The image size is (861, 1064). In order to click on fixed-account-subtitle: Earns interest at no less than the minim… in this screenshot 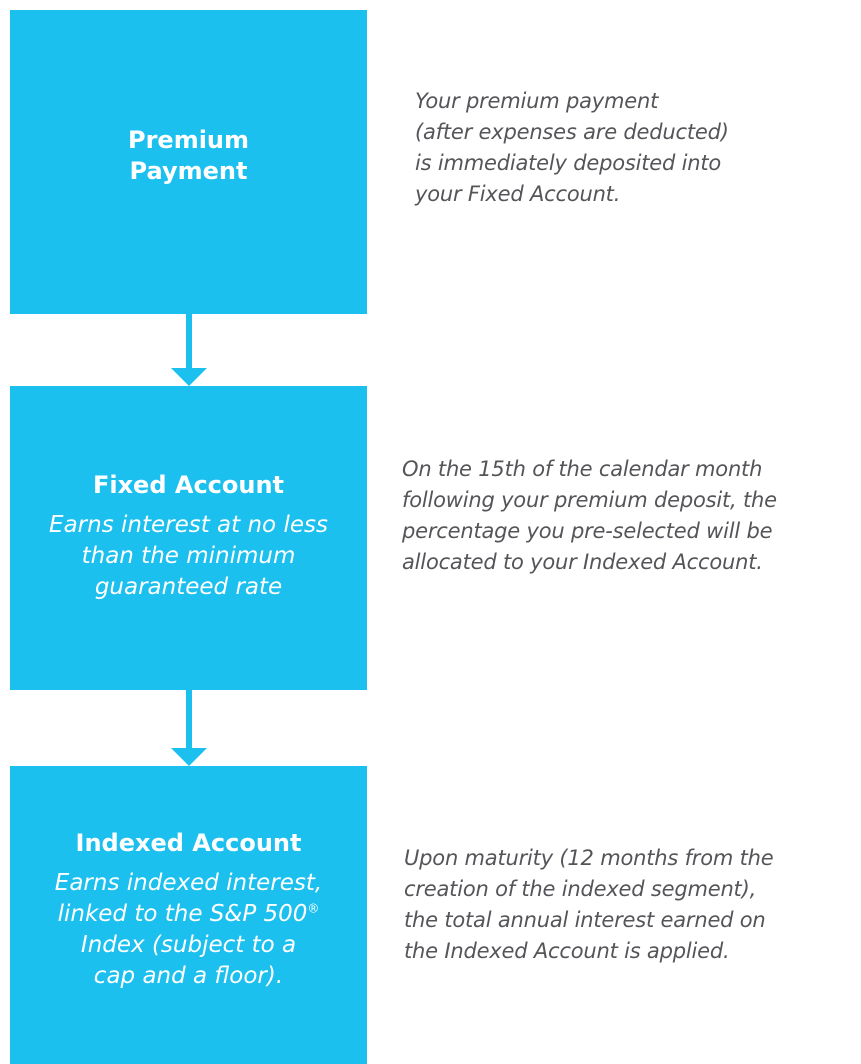, I will do `click(189, 556)`.